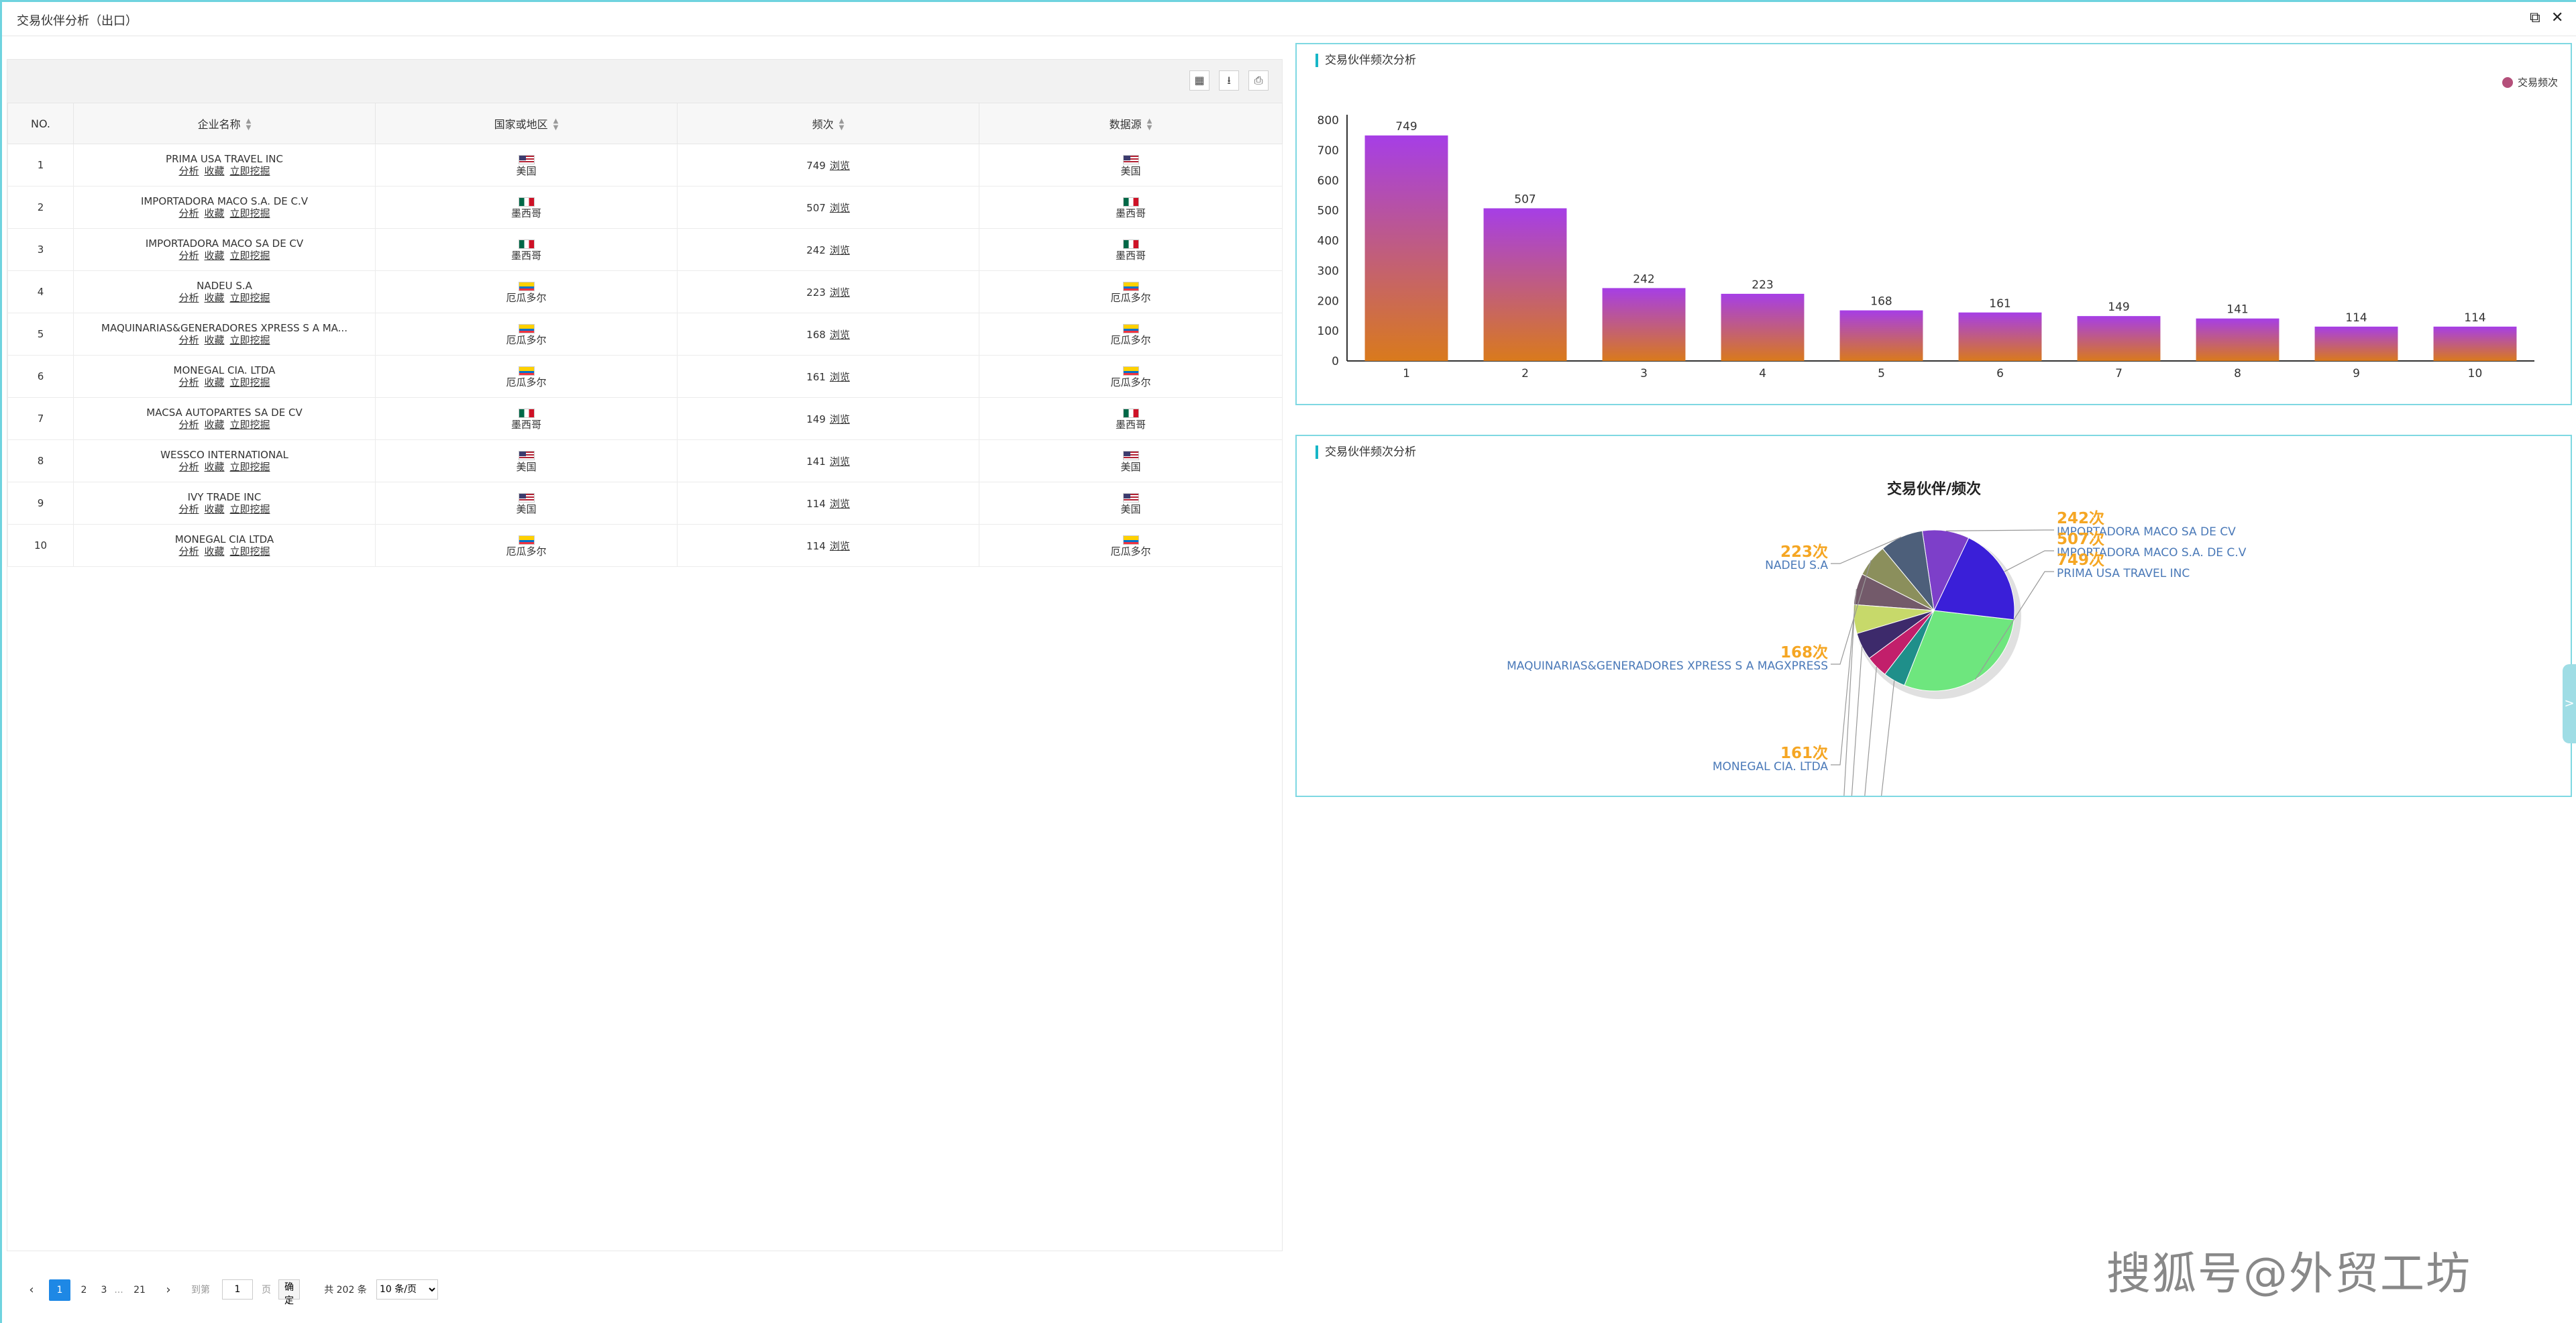 The image size is (2576, 1323). Describe the element at coordinates (1644, 373) in the screenshot. I see `x-tick-label: 3` at that location.